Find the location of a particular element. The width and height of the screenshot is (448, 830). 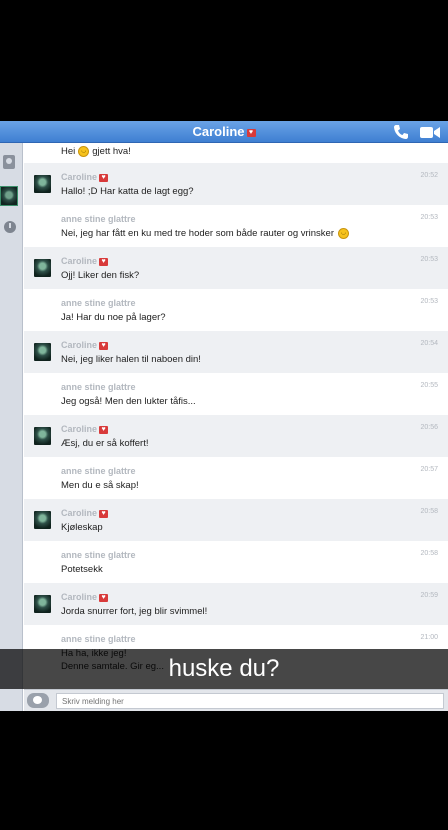

message-row: anne stine glattre 20:57 Men du e så skap! is located at coordinates (236, 478).